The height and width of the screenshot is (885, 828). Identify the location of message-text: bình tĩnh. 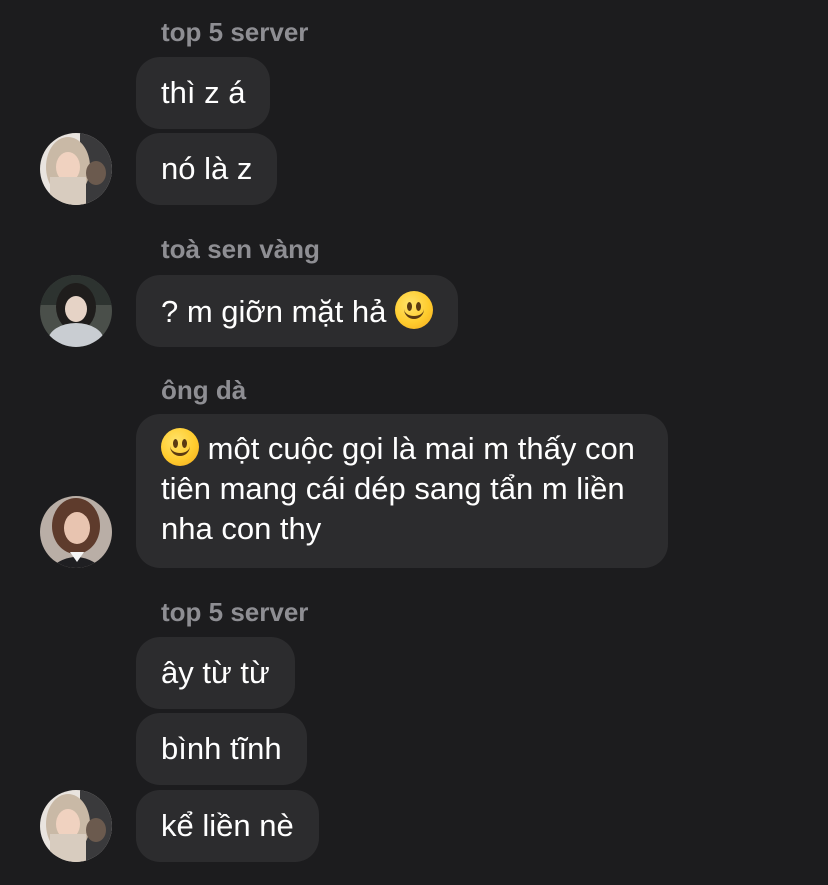
(221, 748).